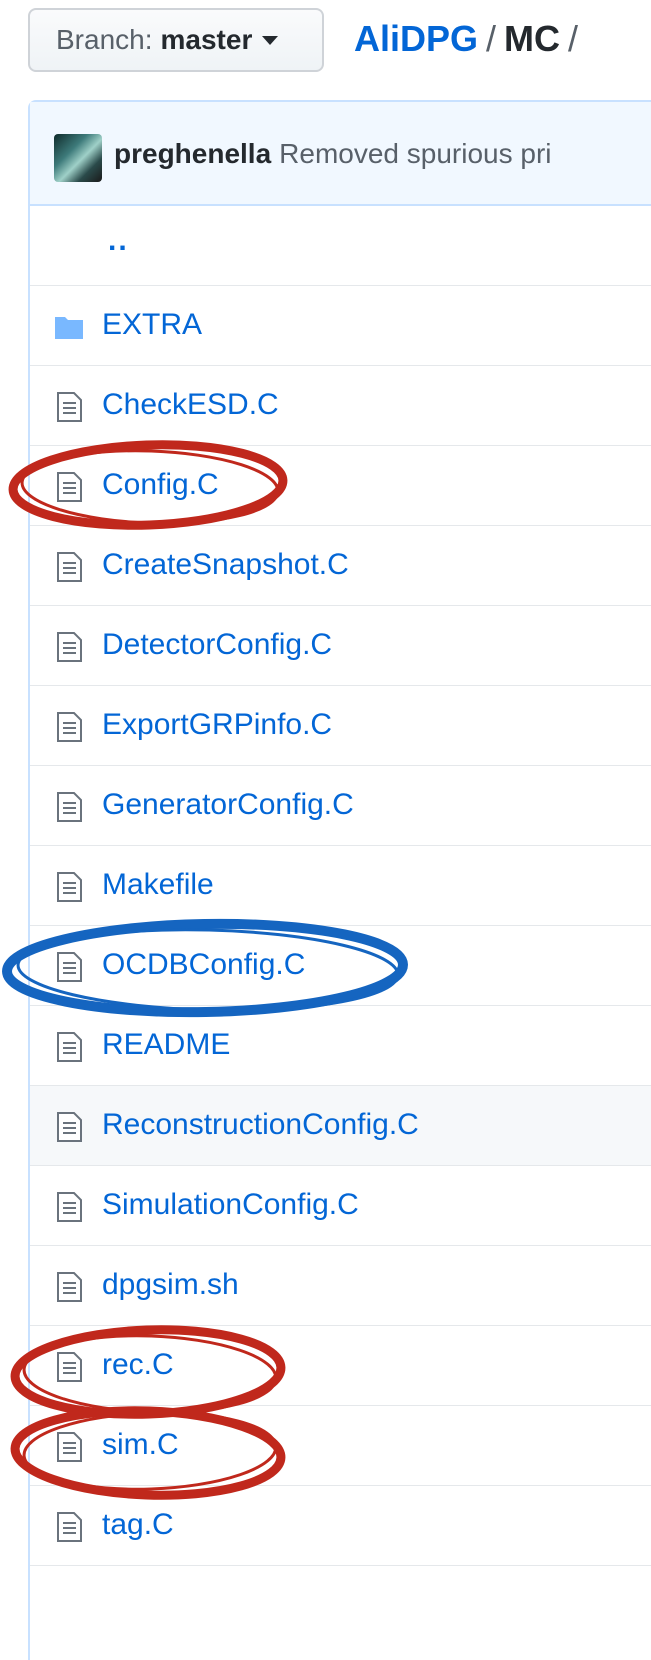 The height and width of the screenshot is (1660, 651). What do you see at coordinates (340, 246) in the screenshot?
I see `parent-directory-row: ..` at bounding box center [340, 246].